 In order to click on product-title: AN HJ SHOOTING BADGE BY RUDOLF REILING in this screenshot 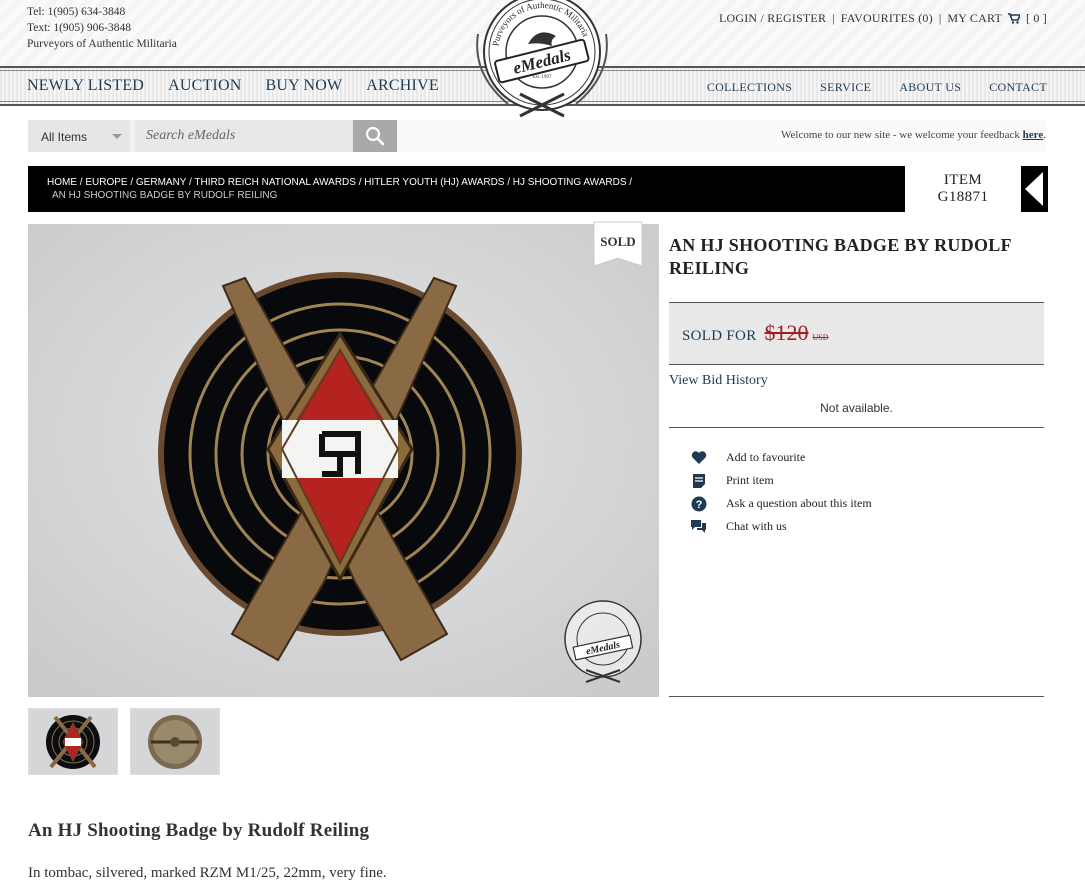, I will do `click(840, 256)`.